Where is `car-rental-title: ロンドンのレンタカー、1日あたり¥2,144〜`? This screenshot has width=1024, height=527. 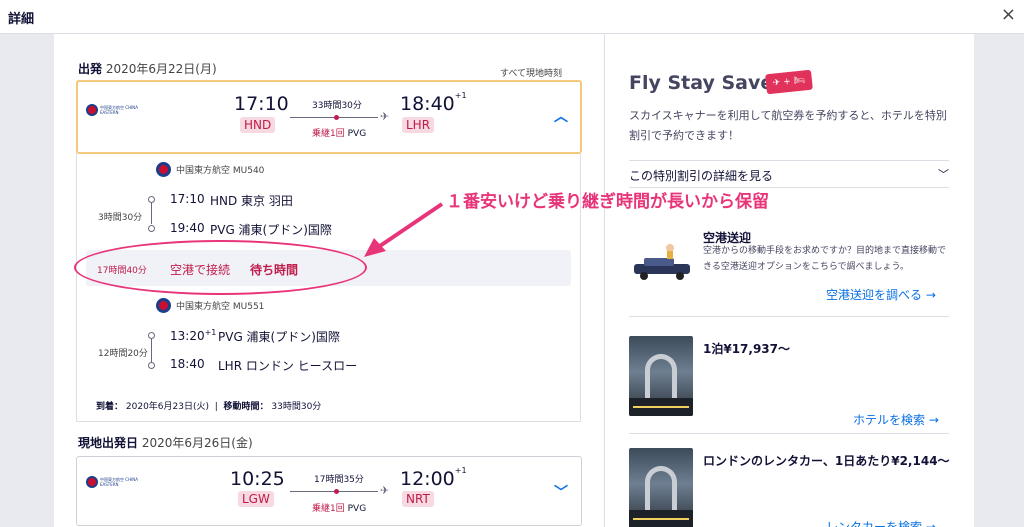
car-rental-title: ロンドンのレンタカー、1日あたり¥2,144〜 is located at coordinates (826, 461).